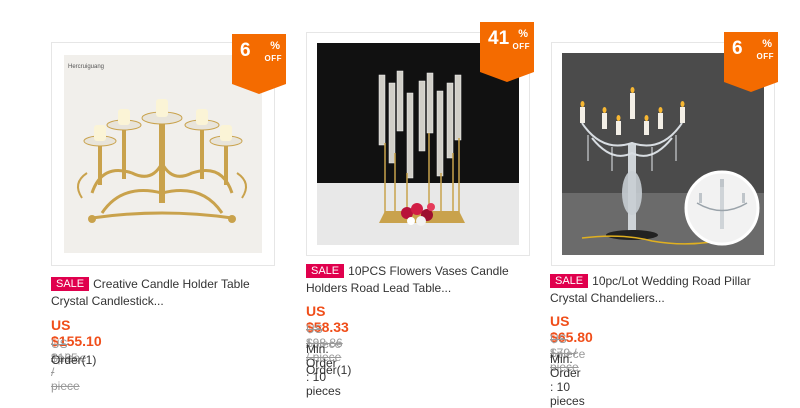 This screenshot has width=800, height=408. I want to click on discount-badge-3: 6 % OFF, so click(751, 62).